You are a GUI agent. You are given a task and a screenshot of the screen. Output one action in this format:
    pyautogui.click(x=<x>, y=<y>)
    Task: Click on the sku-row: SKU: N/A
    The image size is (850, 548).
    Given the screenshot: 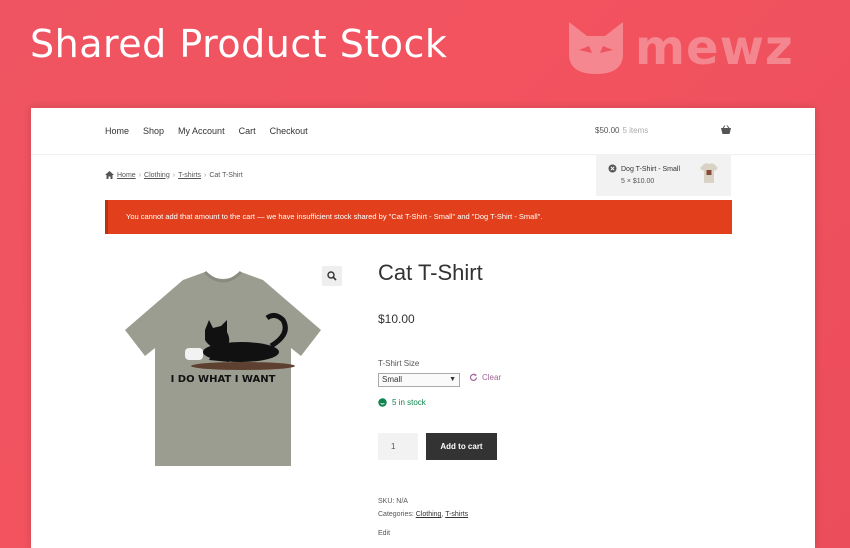 What is the action you would take?
    pyautogui.click(x=423, y=501)
    